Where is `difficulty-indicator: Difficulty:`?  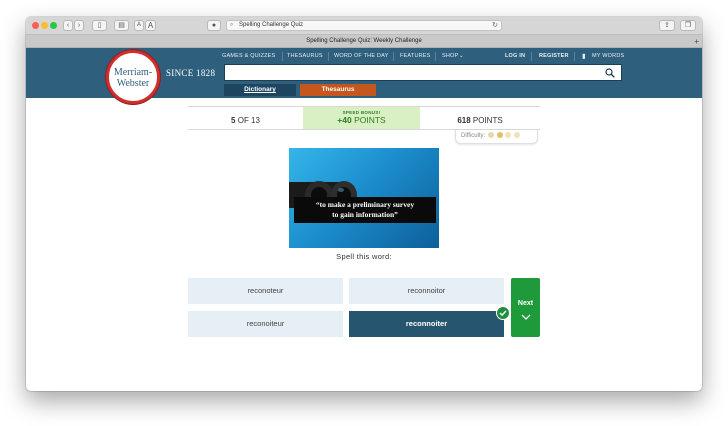
difficulty-indicator: Difficulty: is located at coordinates (496, 137).